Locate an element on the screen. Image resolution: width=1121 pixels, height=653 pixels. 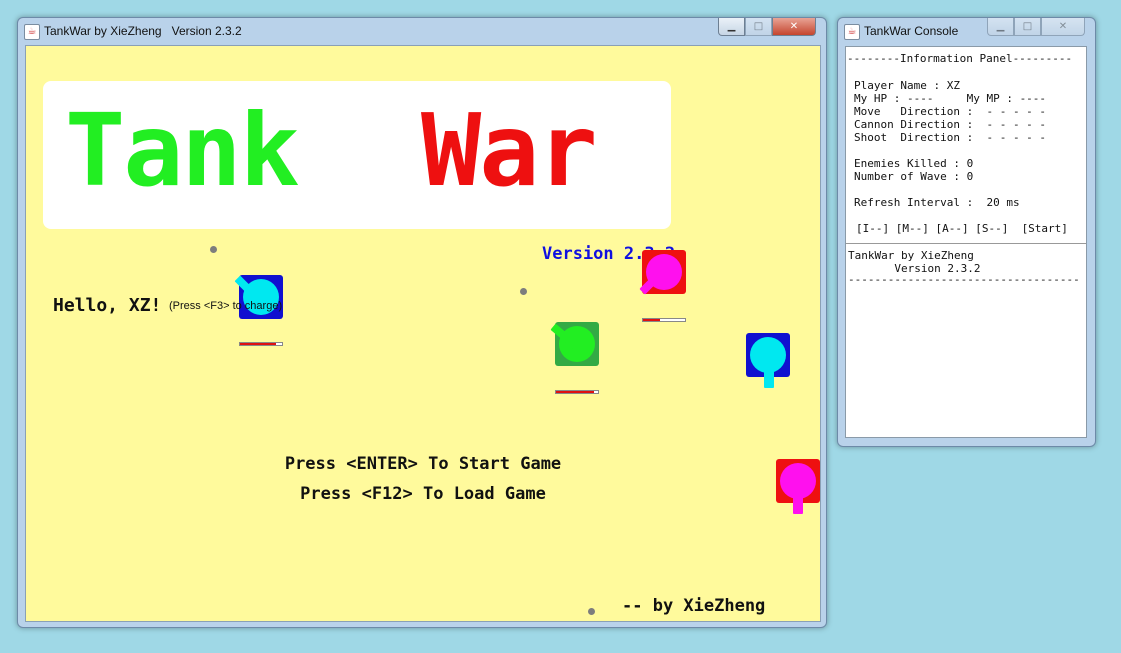
console-window-controls: ▁ □ ✕ is located at coordinates (1036, 27).